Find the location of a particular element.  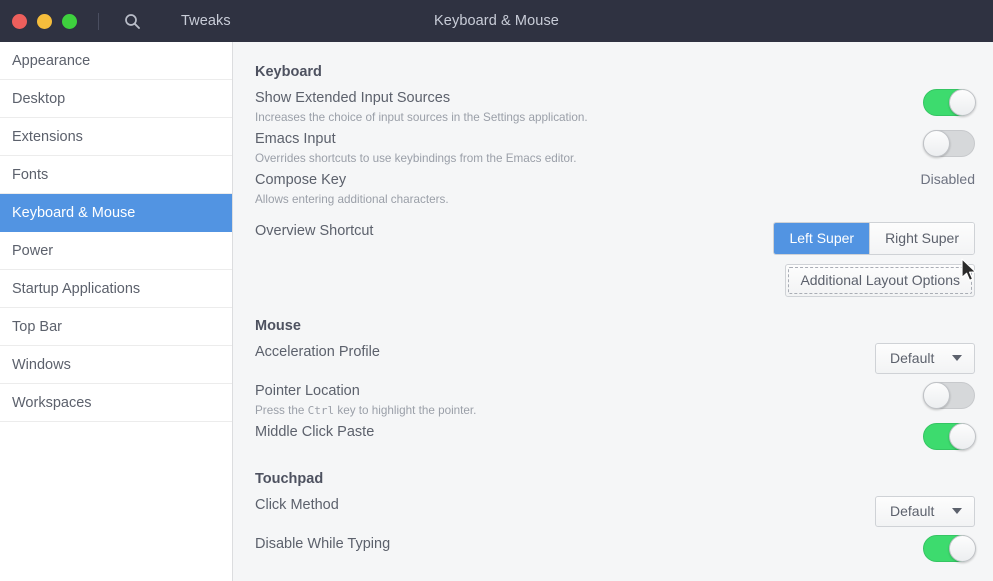

row-labels: Overview Shortcut is located at coordinates (314, 231).